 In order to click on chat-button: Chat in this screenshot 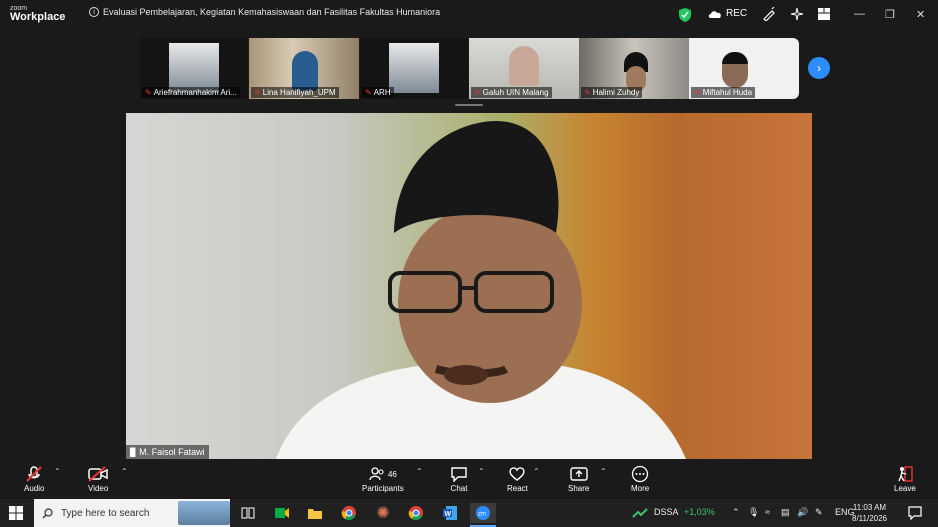, I will do `click(459, 478)`.